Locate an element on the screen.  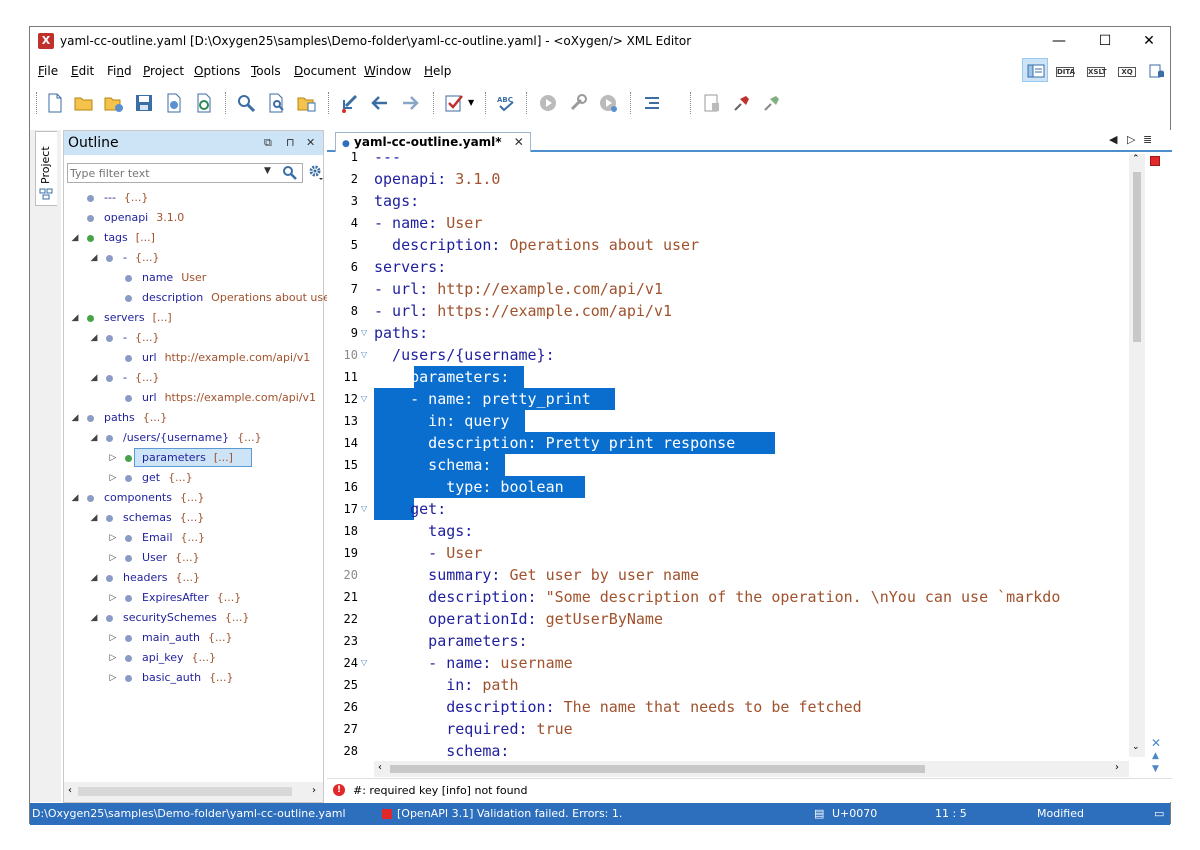
outline-scroll-thumb is located at coordinates (185, 791).